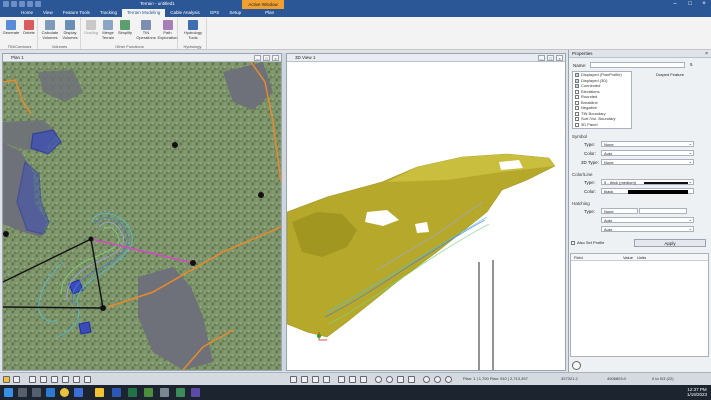 This screenshot has height=400, width=711. I want to click on layers-icon, so click(6, 379).